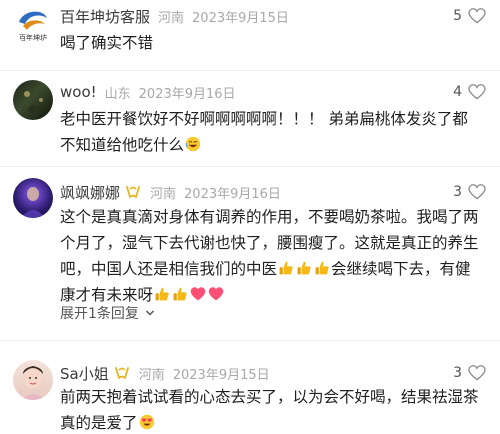 This screenshot has width=500, height=434. Describe the element at coordinates (33, 37) in the screenshot. I see `brand-logo-text: 百年坤坊` at that location.